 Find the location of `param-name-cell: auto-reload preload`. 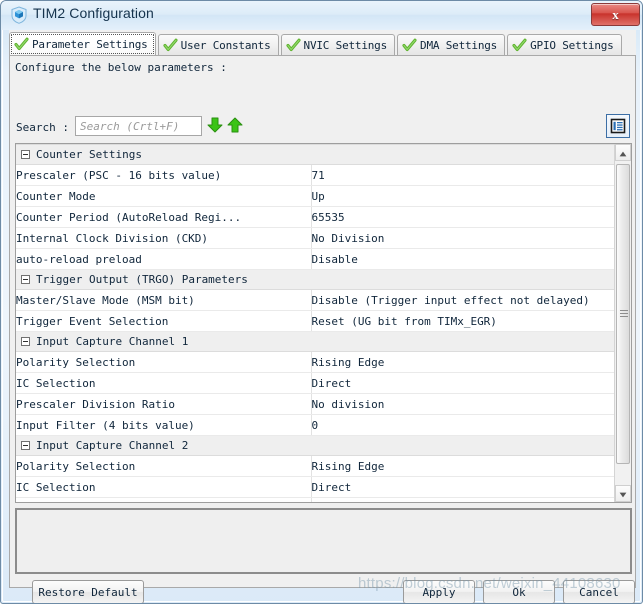

param-name-cell: auto-reload preload is located at coordinates (164, 259).